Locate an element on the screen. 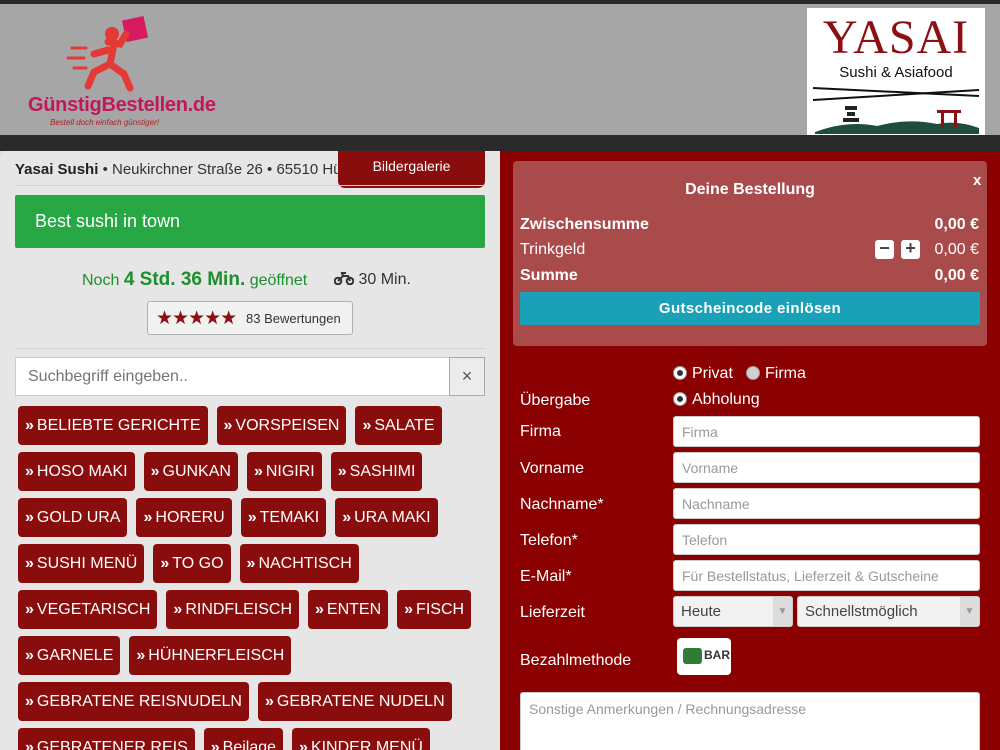  chopsticks-landscape-icon is located at coordinates (896, 110).